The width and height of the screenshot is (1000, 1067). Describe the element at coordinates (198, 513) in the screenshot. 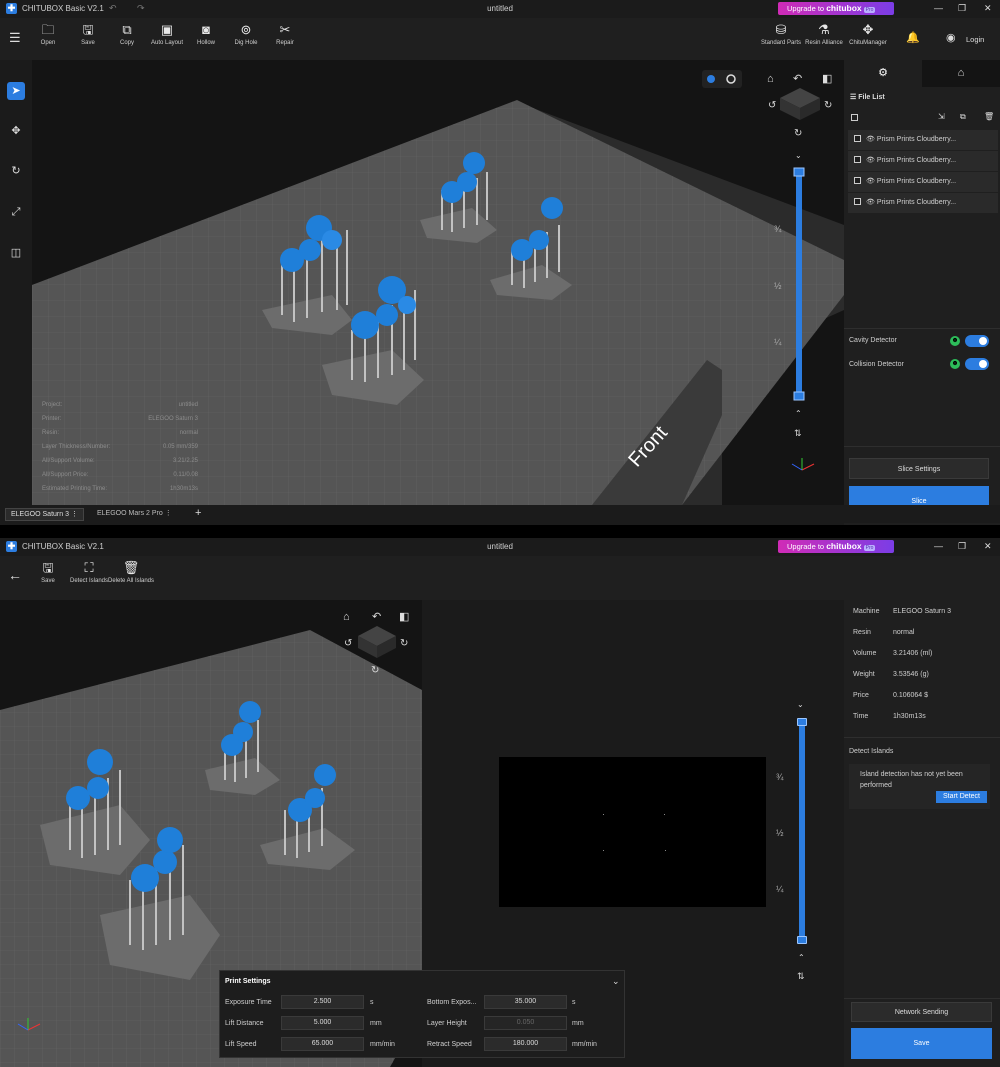

I see `add-printer-tab-button: +` at that location.